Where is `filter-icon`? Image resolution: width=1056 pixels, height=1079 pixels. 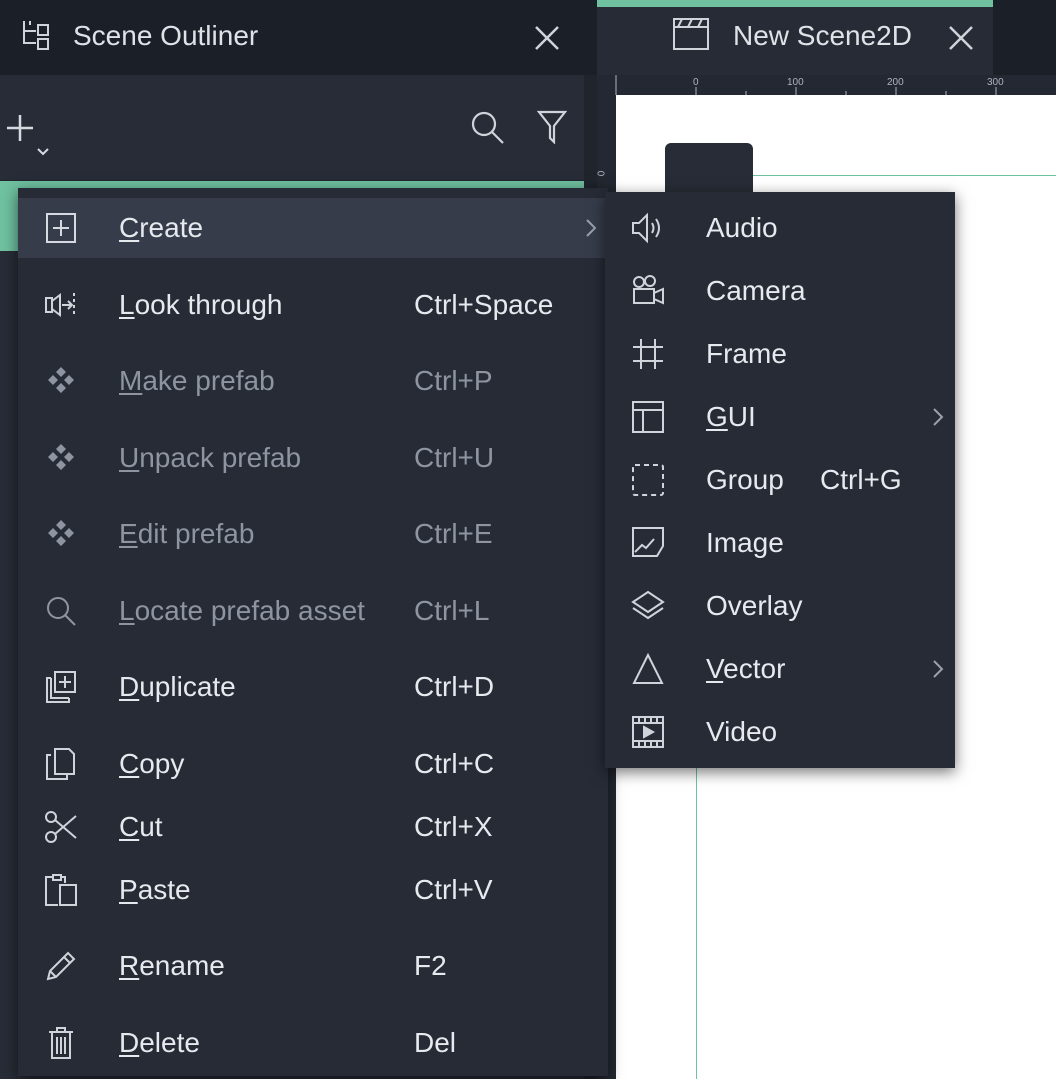 filter-icon is located at coordinates (552, 127).